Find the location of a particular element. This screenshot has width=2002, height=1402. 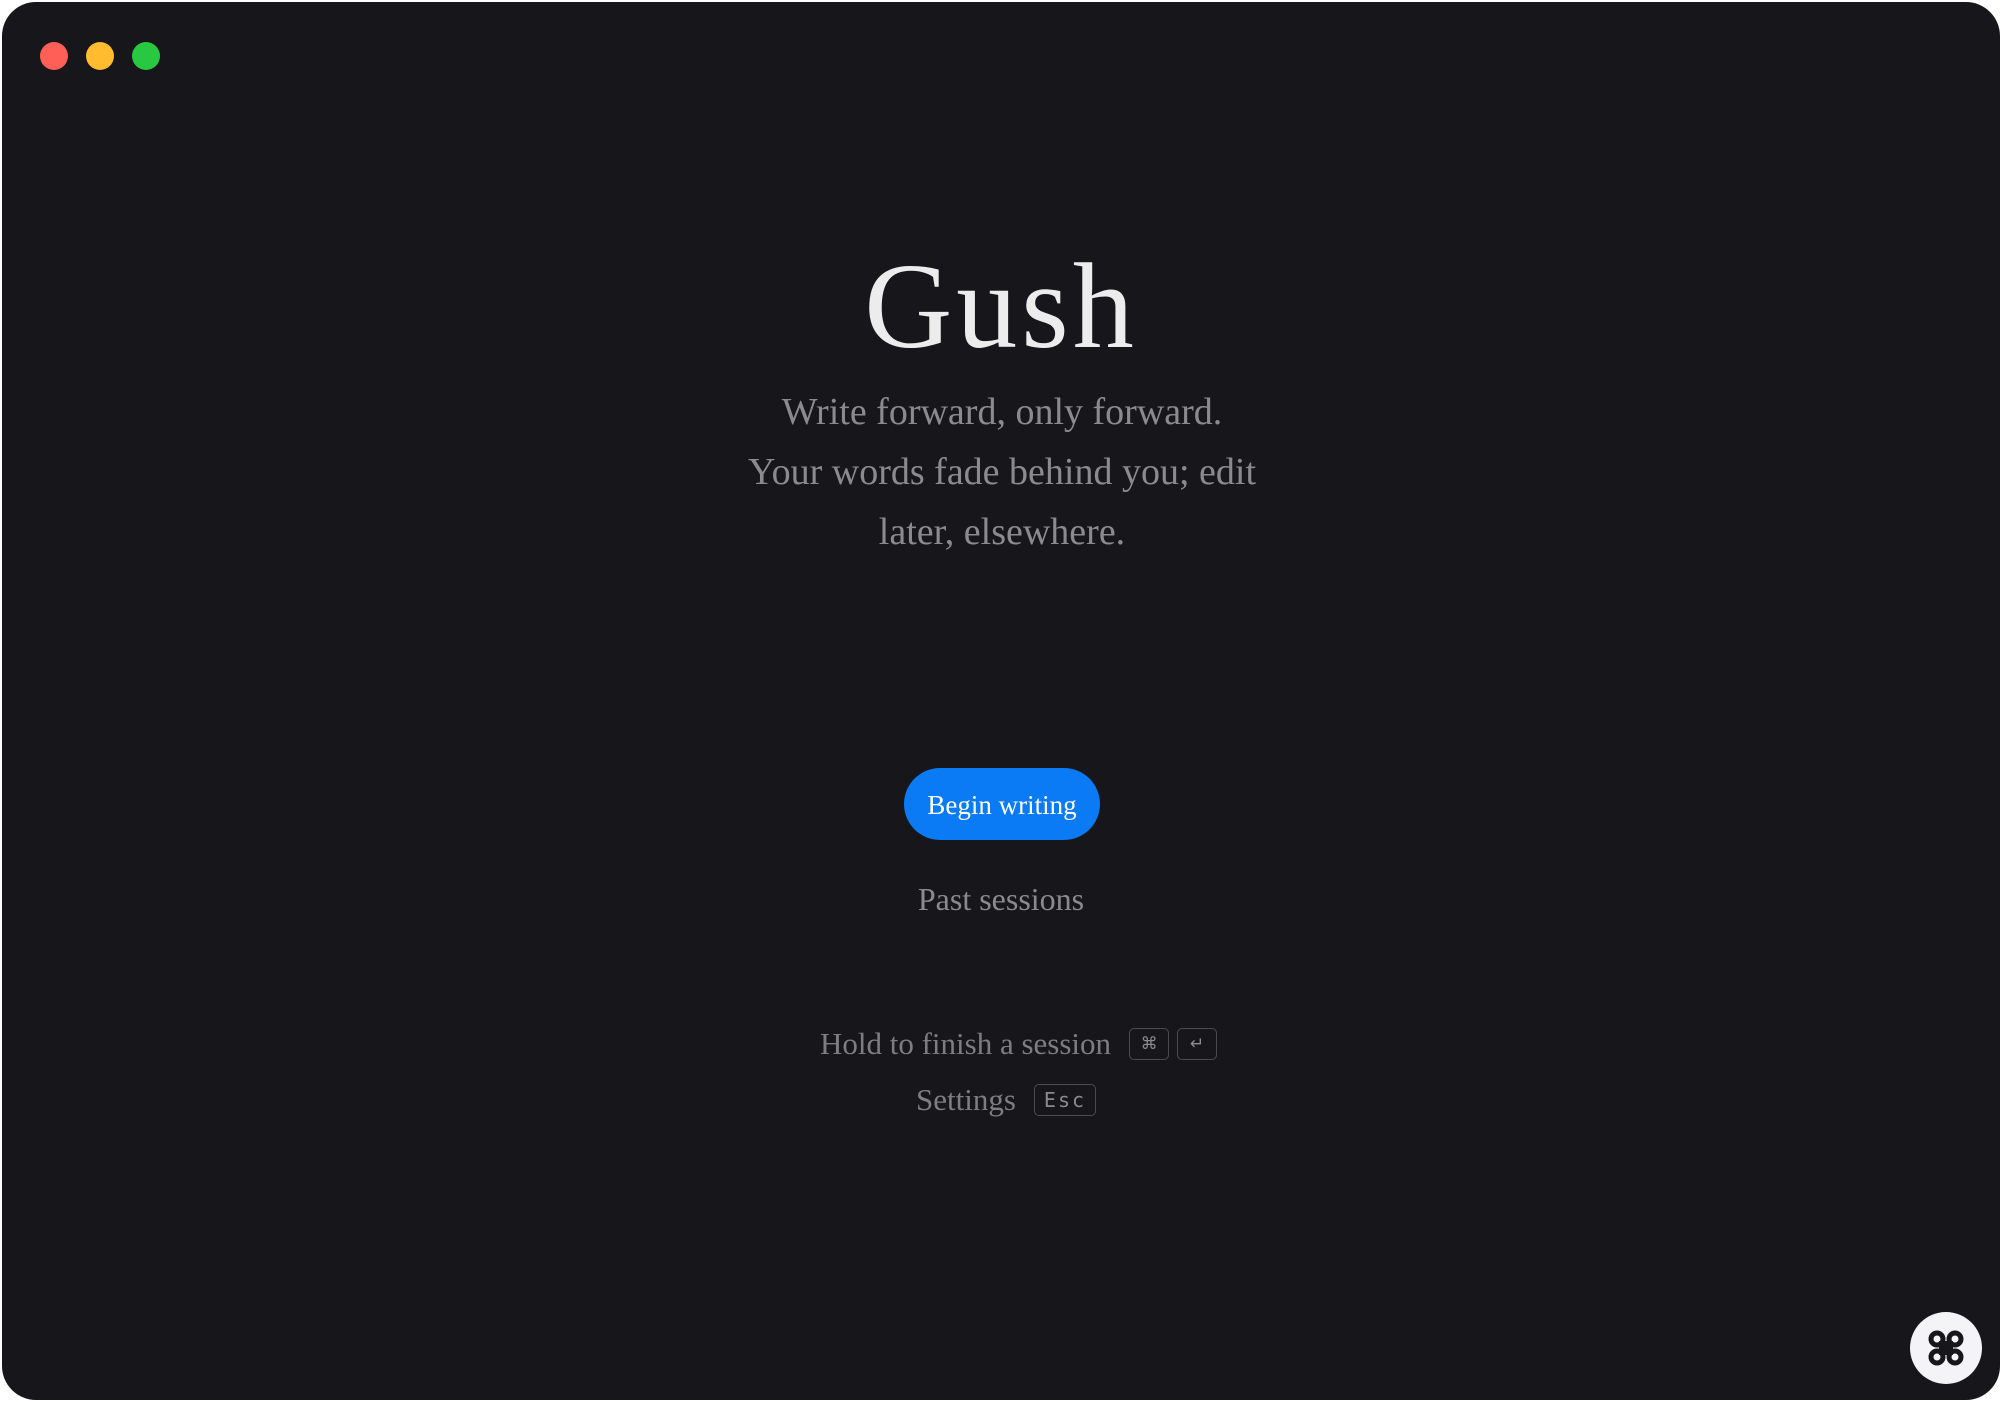

close-window-button is located at coordinates (54, 56).